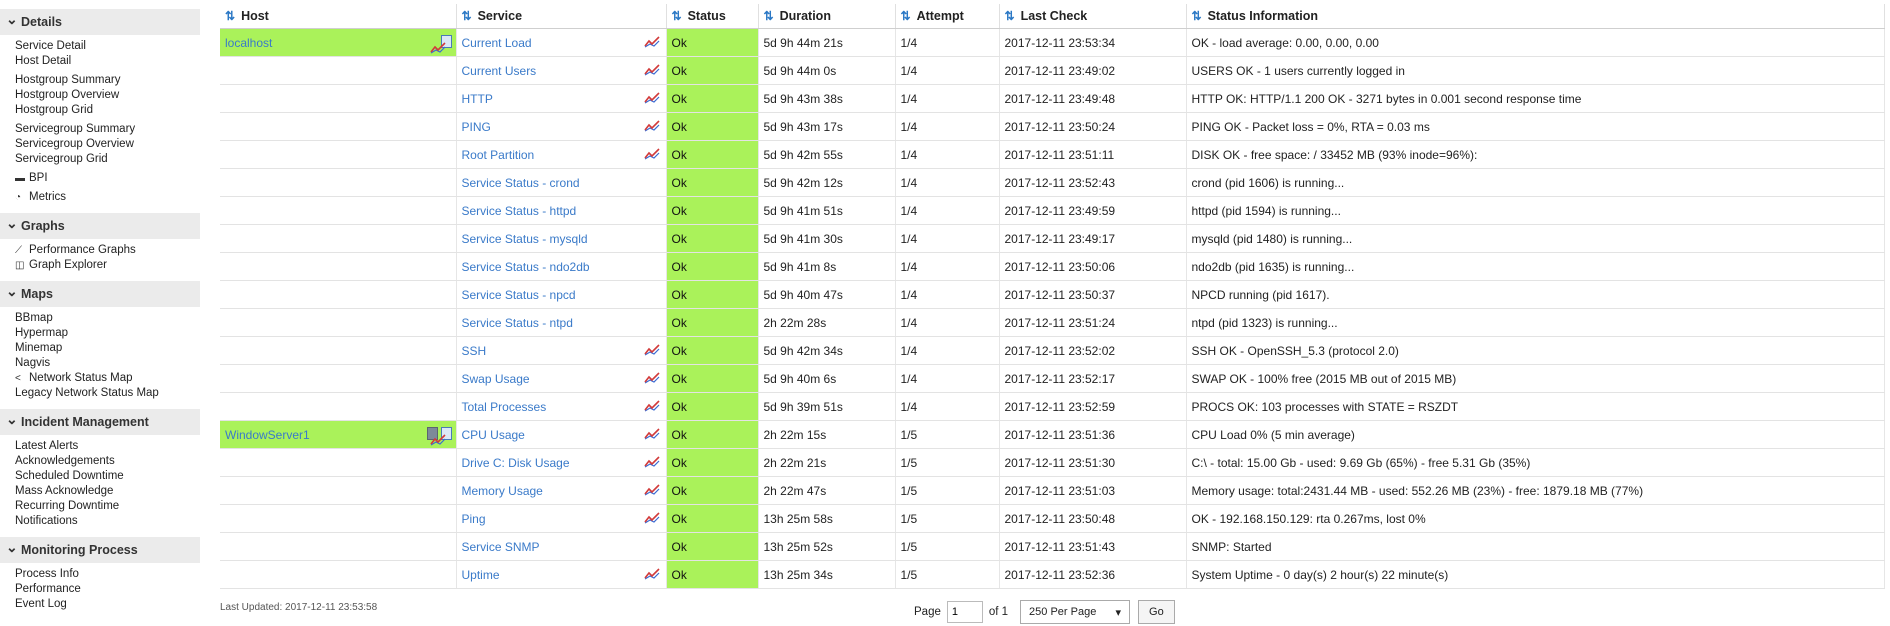 The height and width of the screenshot is (626, 1890). Describe the element at coordinates (561, 518) in the screenshot. I see `service-cell: Ping` at that location.